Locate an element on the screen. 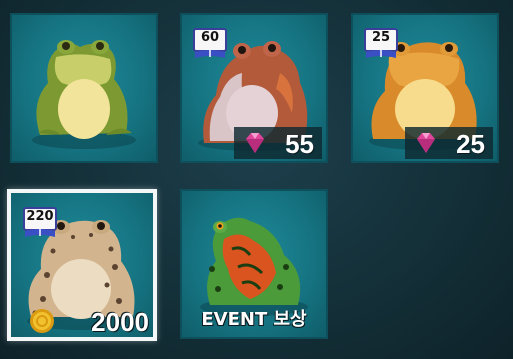 Image resolution: width=513 pixels, height=359 pixels. price-tag: 55 is located at coordinates (278, 143).